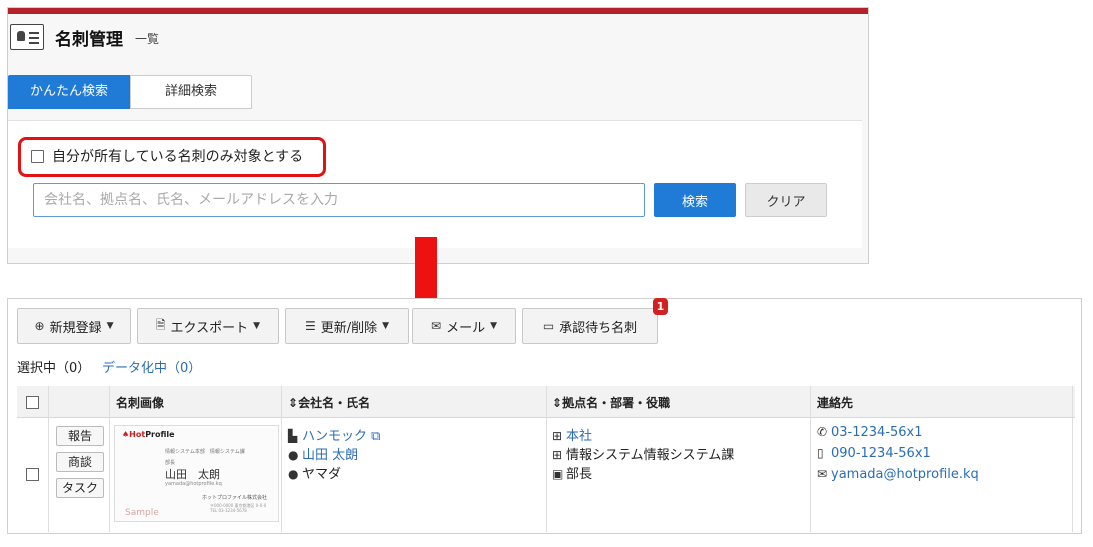 This screenshot has width=1093, height=547. I want to click on select-all-checkbox, so click(32, 402).